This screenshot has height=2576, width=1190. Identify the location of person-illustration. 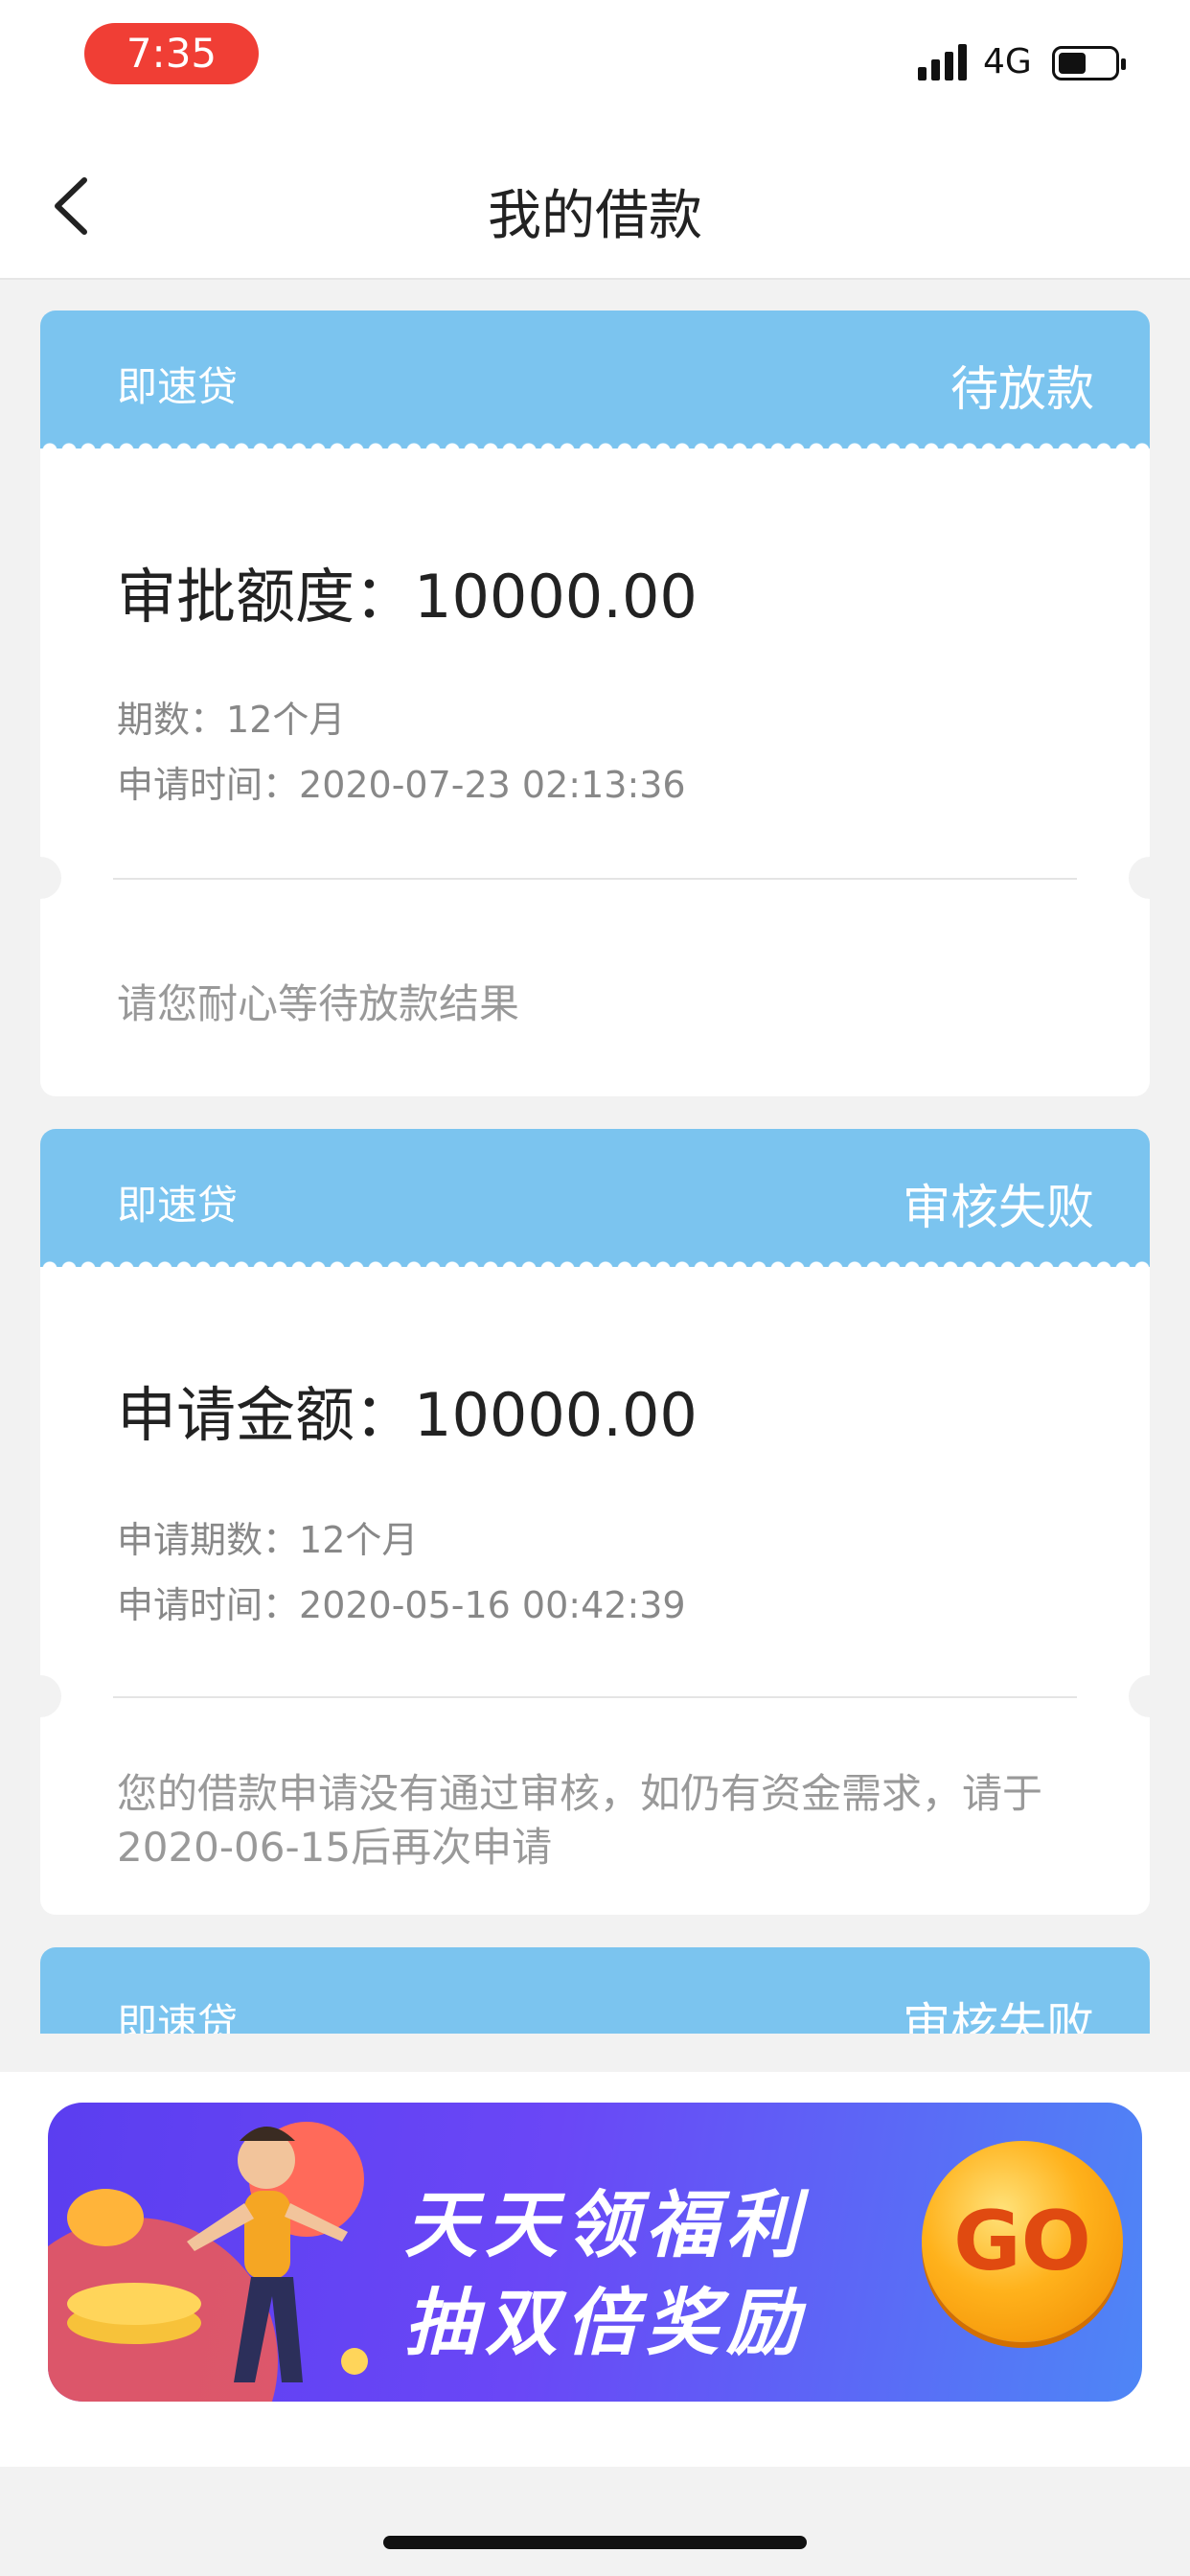
(218, 2254).